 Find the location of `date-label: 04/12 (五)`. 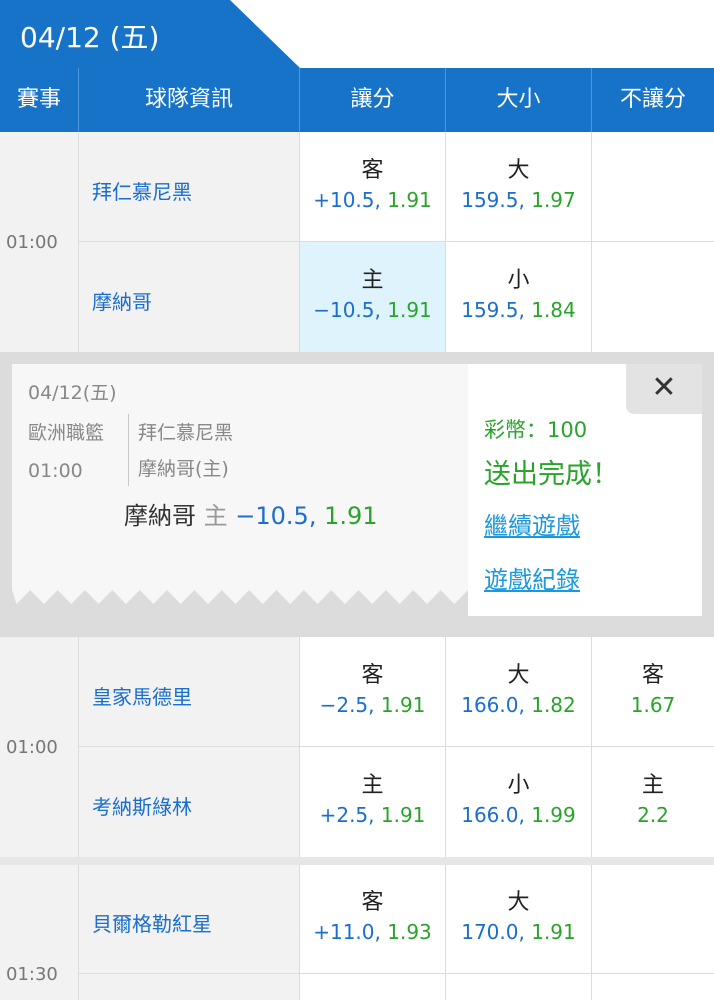

date-label: 04/12 (五) is located at coordinates (90, 37).